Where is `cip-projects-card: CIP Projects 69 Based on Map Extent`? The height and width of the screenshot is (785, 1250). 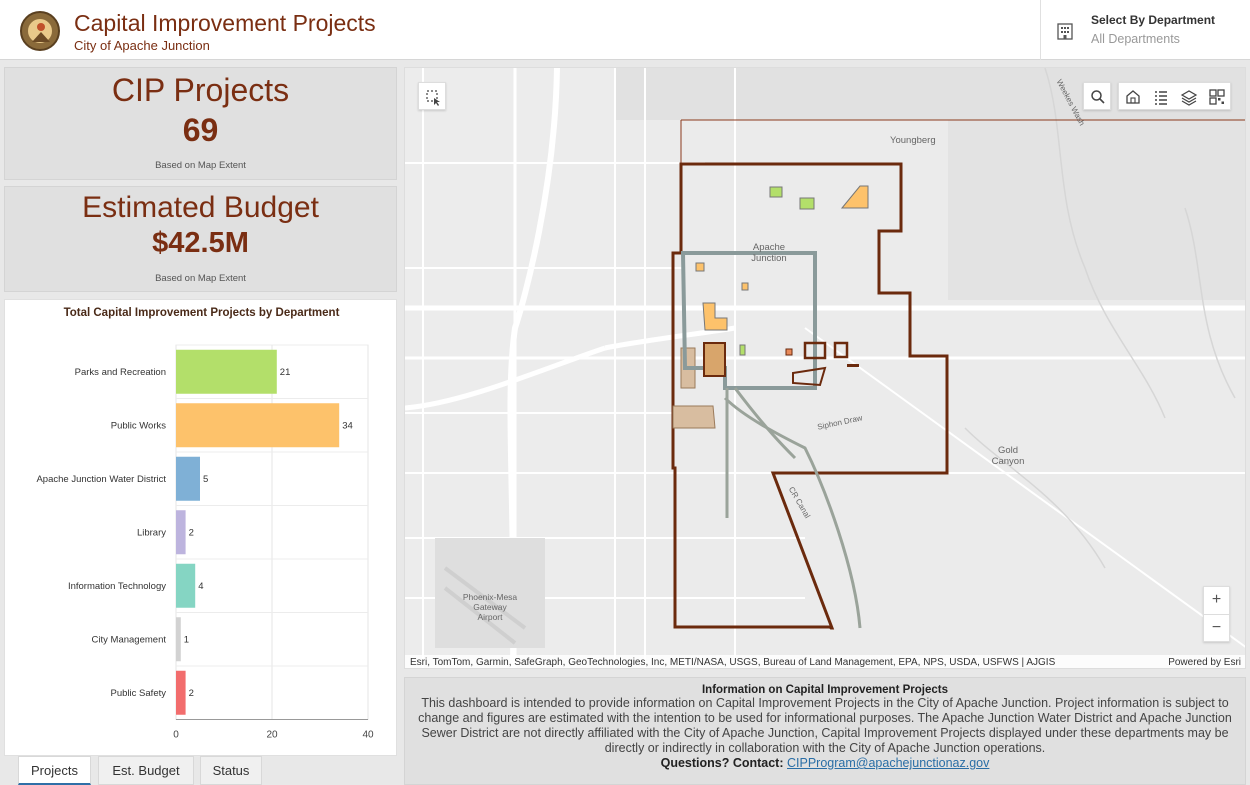
cip-projects-card: CIP Projects 69 Based on Map Extent is located at coordinates (200, 123).